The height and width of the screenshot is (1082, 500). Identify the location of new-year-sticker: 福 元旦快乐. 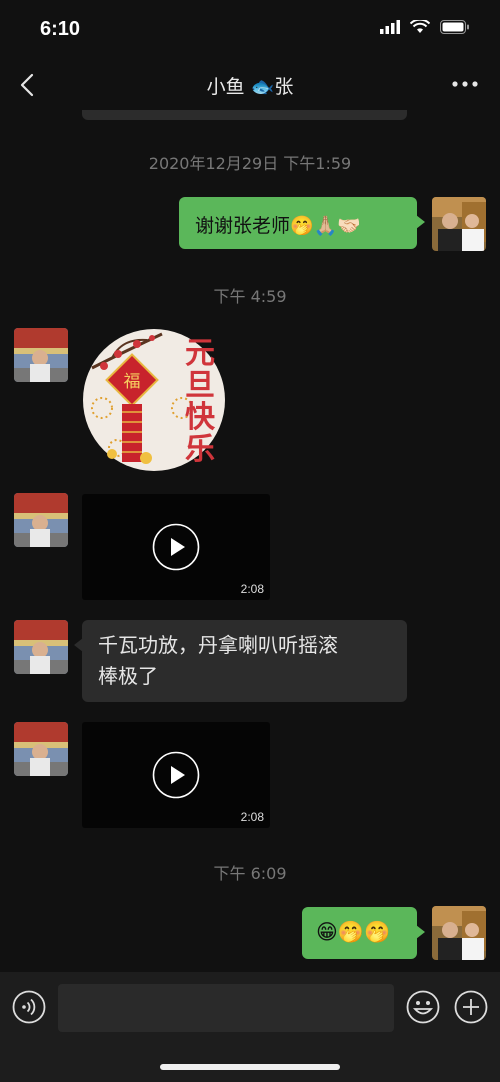
(155, 400).